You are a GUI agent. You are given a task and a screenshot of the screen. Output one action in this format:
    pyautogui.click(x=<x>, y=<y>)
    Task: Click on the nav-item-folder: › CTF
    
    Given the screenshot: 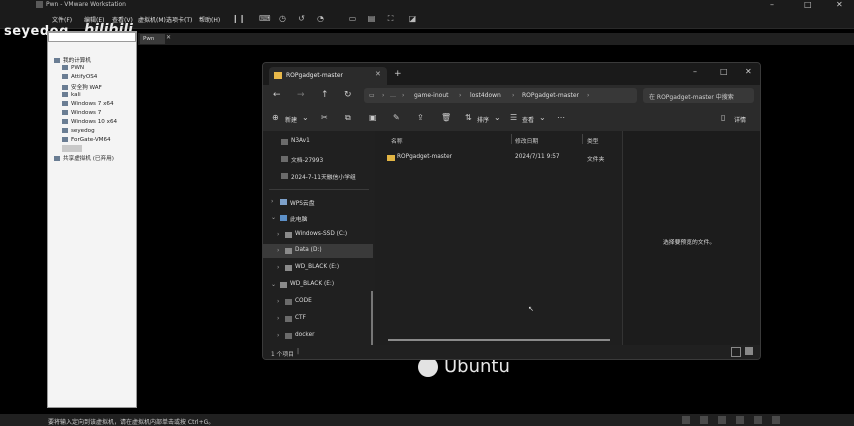 What is the action you would take?
    pyautogui.click(x=318, y=319)
    